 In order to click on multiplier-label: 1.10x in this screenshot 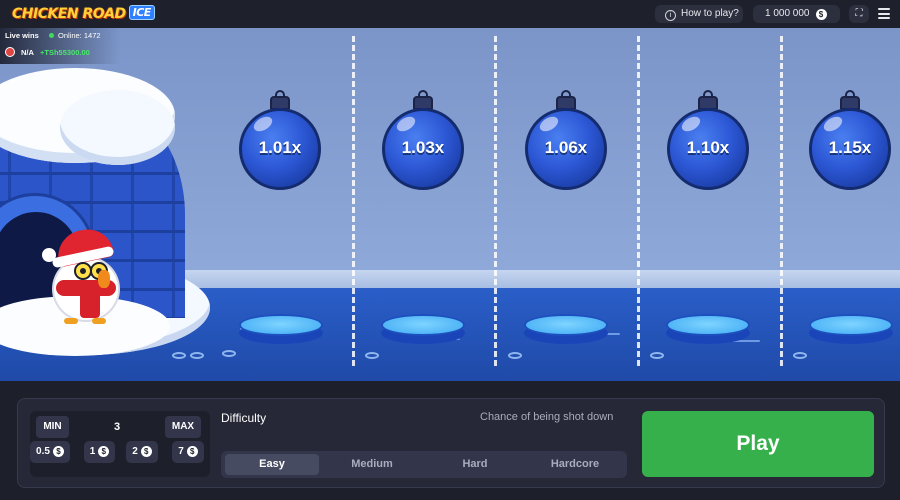, I will do `click(708, 147)`.